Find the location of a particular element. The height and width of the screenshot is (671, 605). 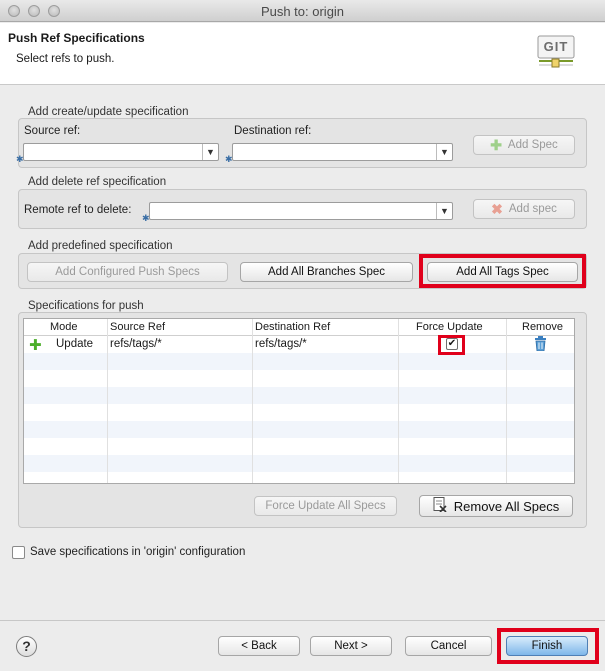

help-icon: ? is located at coordinates (26, 646).